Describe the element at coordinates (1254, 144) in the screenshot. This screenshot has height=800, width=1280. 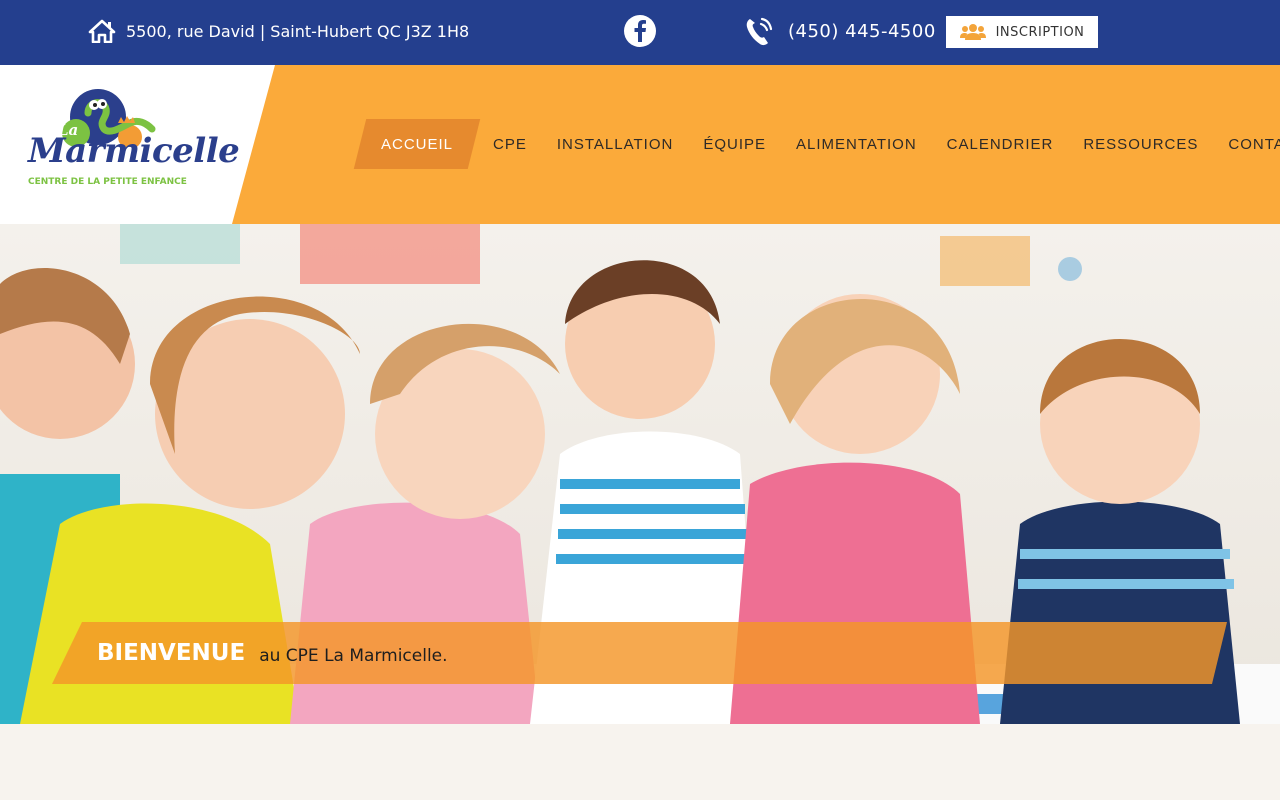
I see `nav-item-label: CONTACT` at that location.